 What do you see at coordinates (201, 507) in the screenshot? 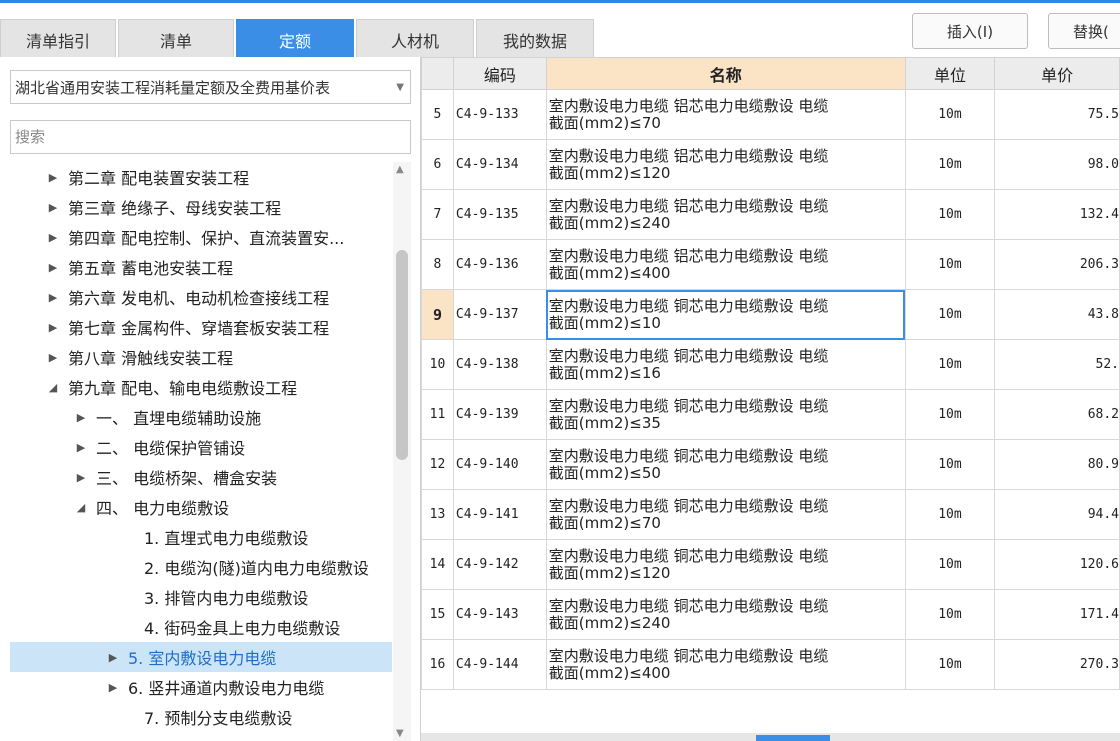
I see `tree-item-section-4: ◢ 四、 电力电缆敷设` at bounding box center [201, 507].